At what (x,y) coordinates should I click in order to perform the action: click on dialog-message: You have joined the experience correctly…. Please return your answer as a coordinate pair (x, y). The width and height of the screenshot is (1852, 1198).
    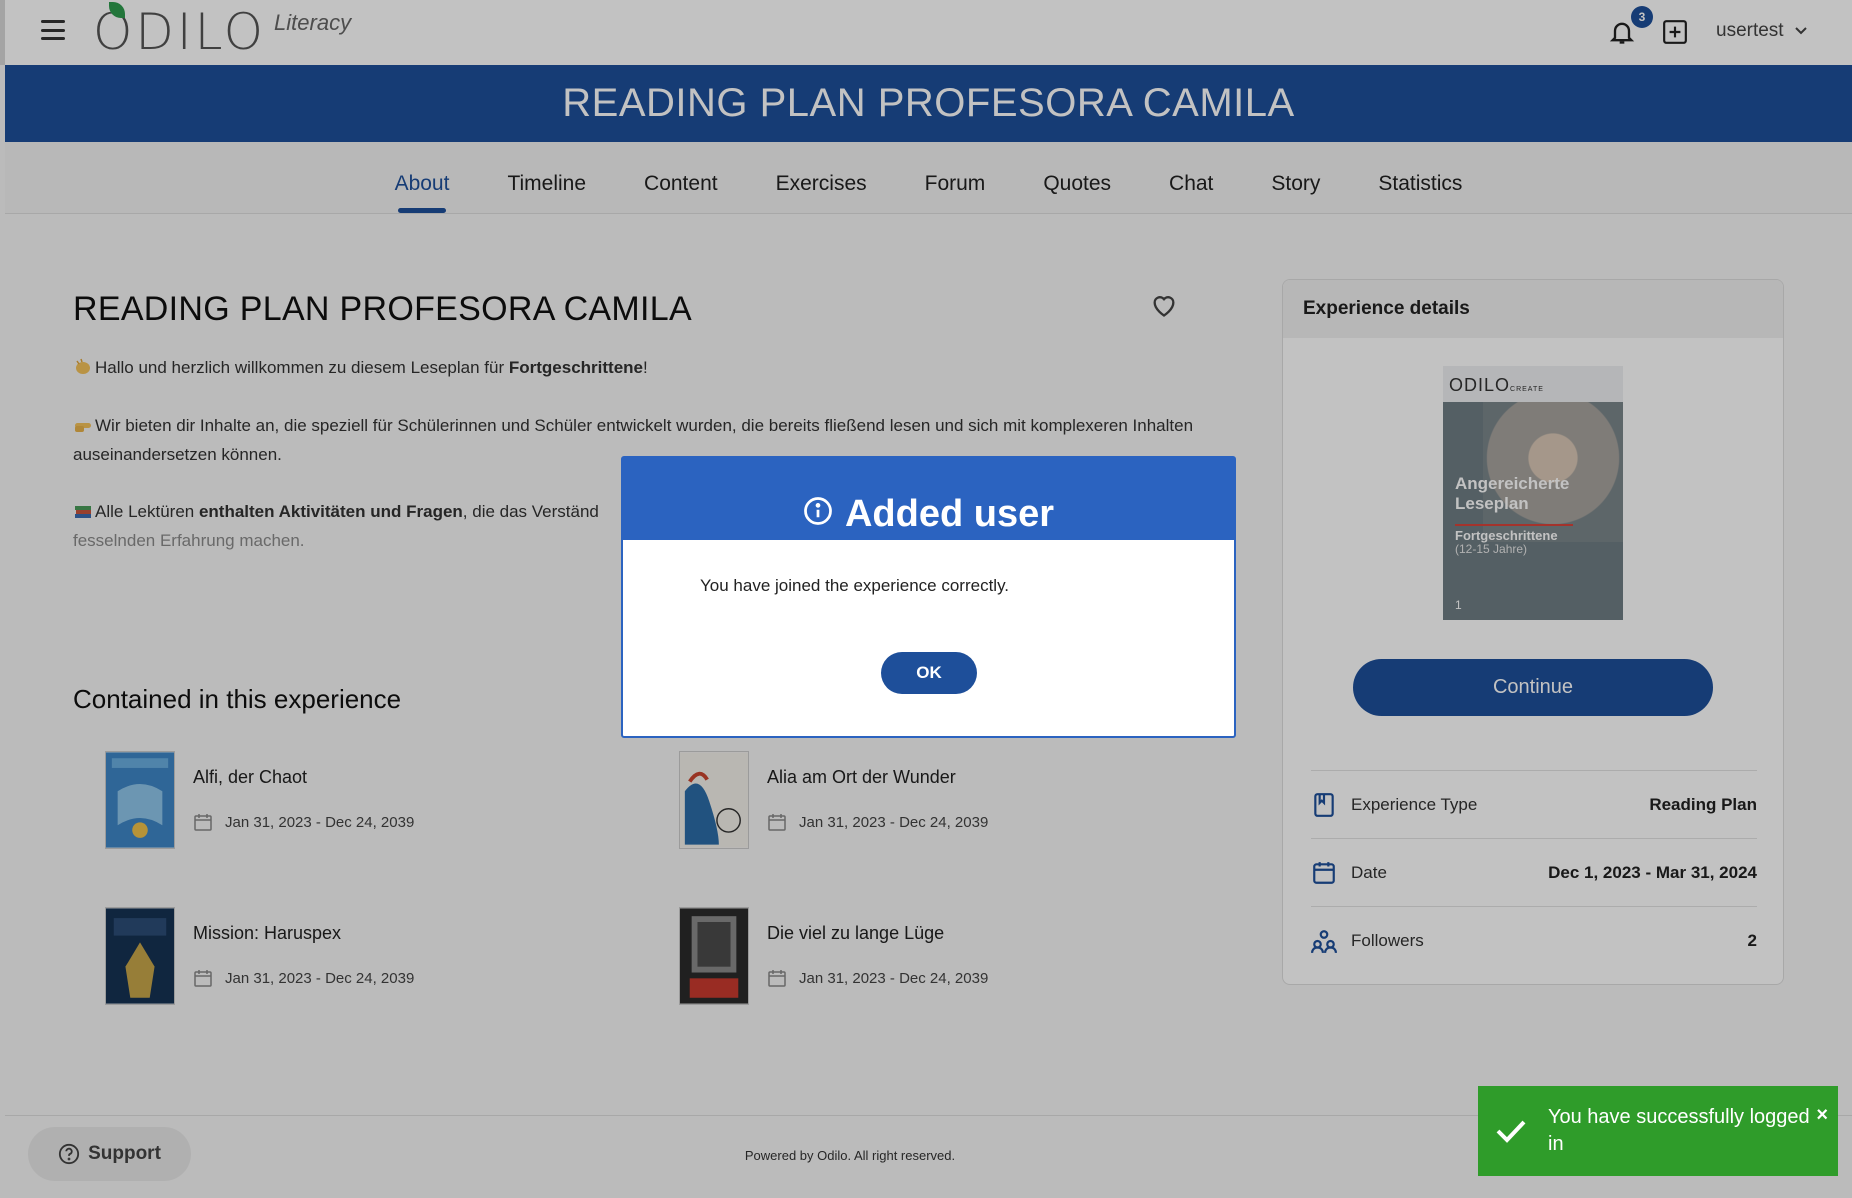
    Looking at the image, I should click on (855, 585).